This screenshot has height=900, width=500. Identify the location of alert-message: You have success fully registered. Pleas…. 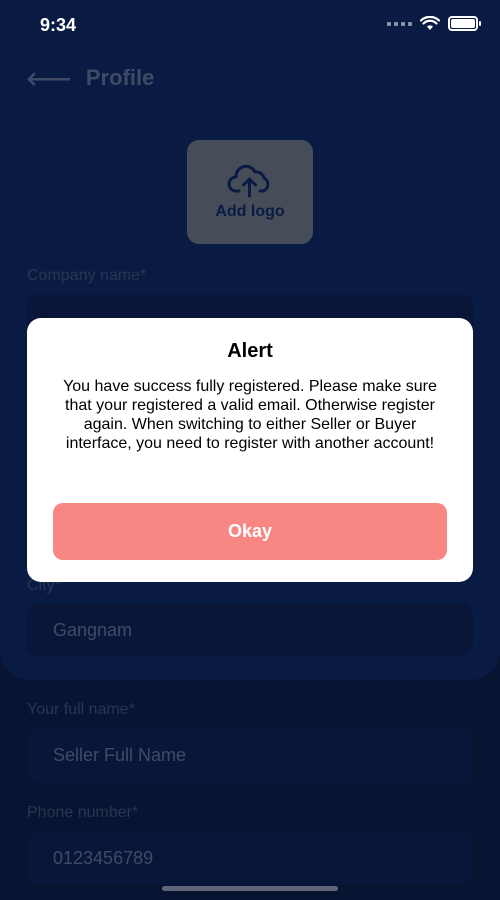
(250, 415).